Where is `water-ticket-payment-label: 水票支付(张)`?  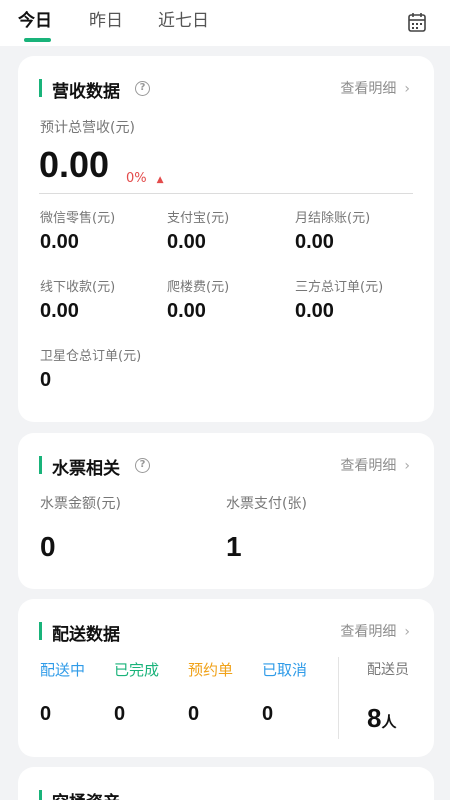 water-ticket-payment-label: 水票支付(张) is located at coordinates (266, 504).